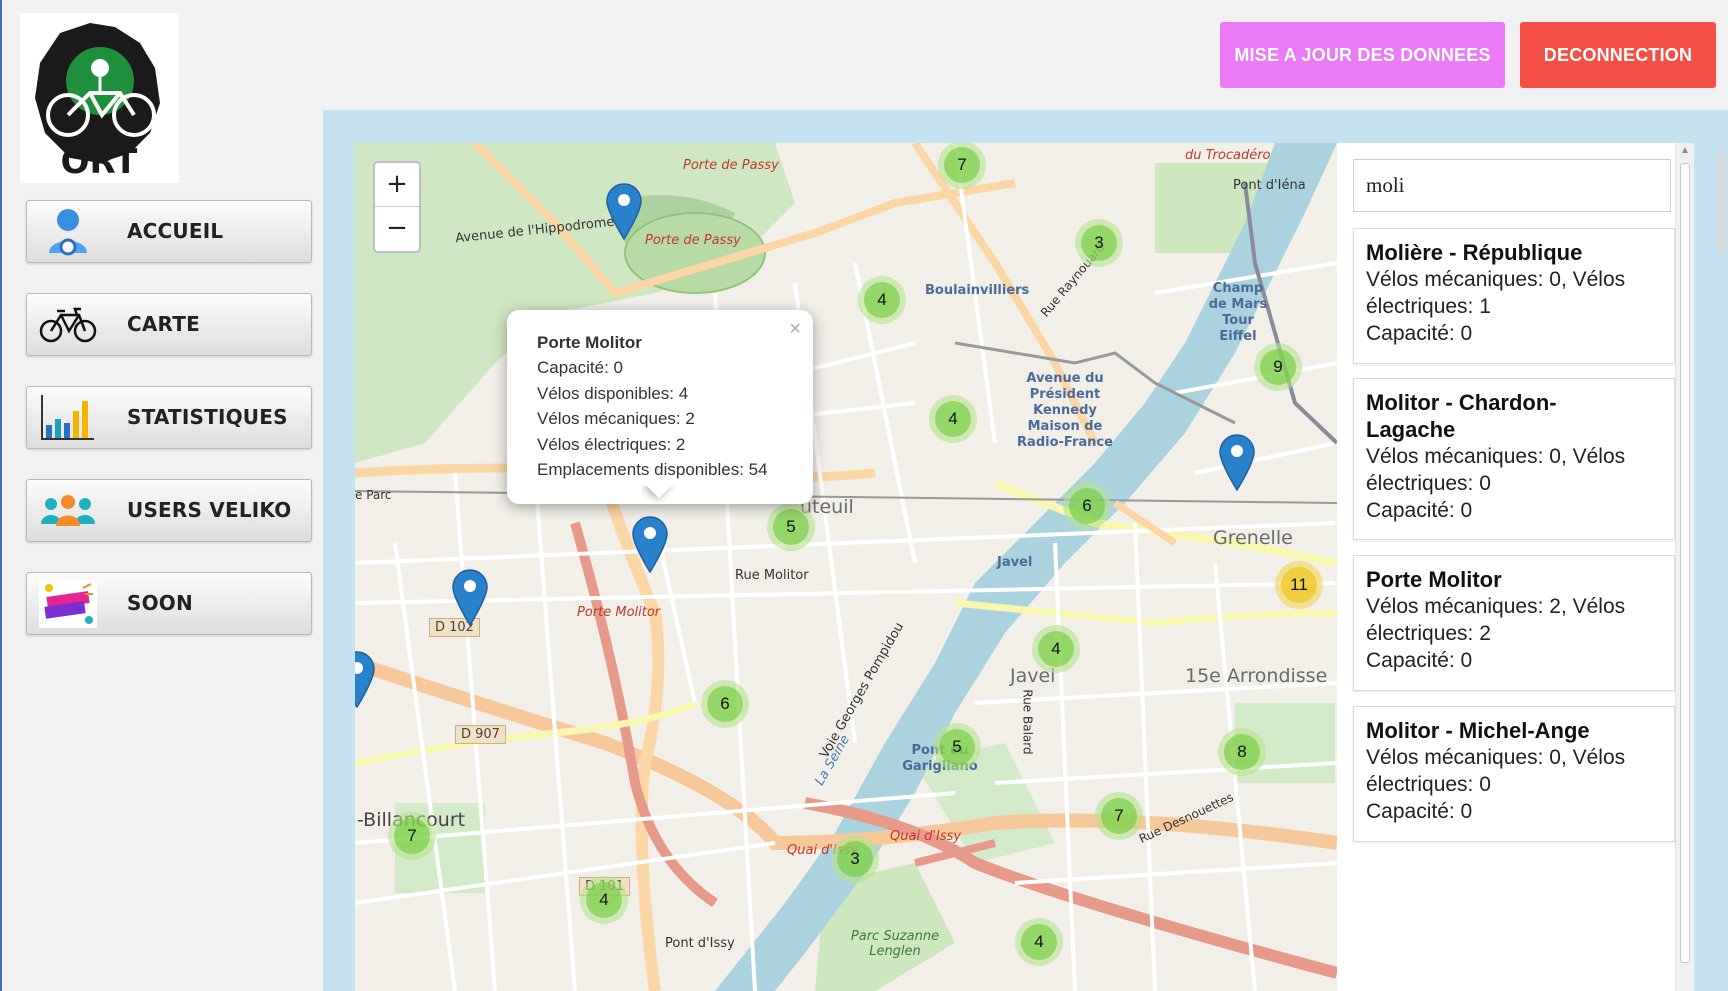 This screenshot has height=991, width=1728. Describe the element at coordinates (1461, 402) in the screenshot. I see `result-title: Molitor - Chardon-` at that location.